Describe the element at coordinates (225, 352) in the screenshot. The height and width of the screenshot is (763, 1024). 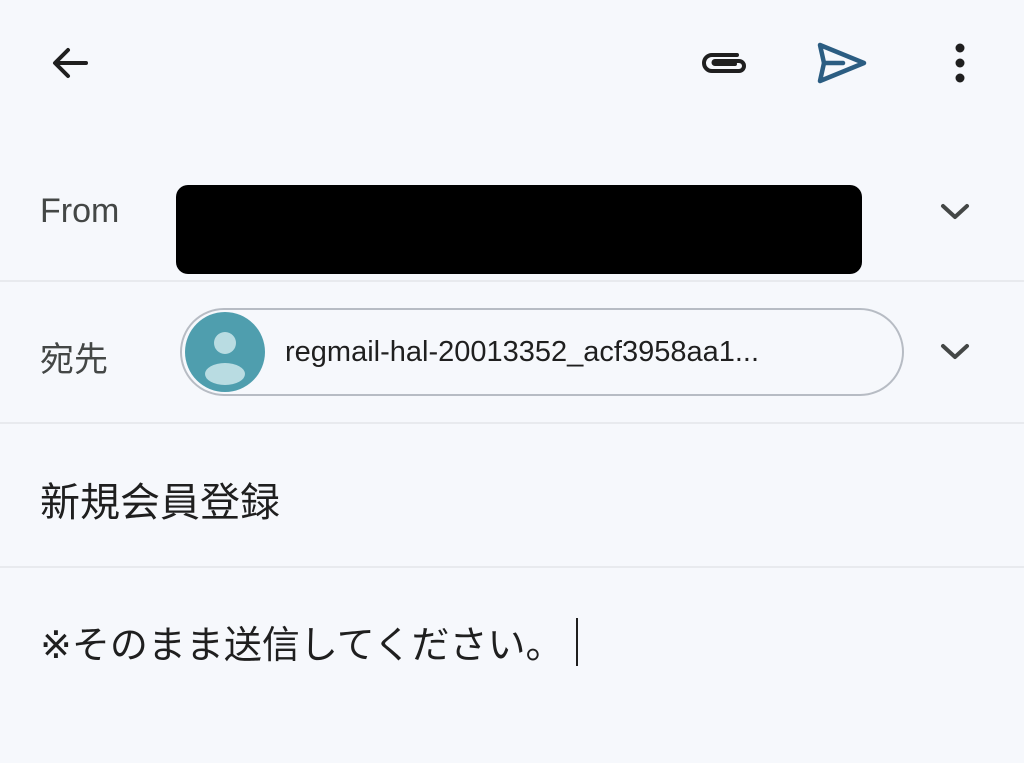
I see `person-avatar-icon` at that location.